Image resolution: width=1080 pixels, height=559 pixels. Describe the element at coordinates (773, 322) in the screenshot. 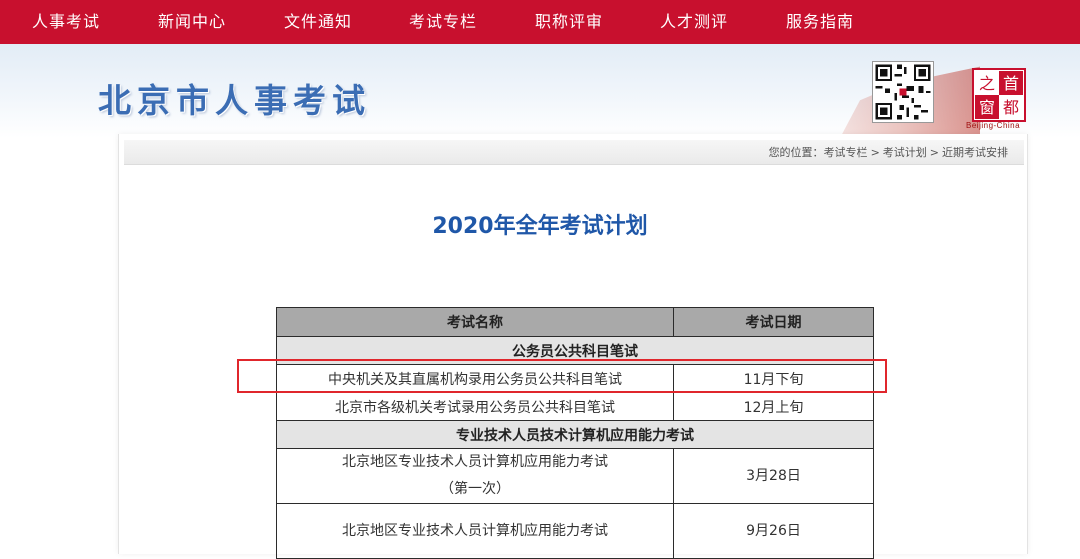

I see `column-header-exam-date: 考试日期` at that location.